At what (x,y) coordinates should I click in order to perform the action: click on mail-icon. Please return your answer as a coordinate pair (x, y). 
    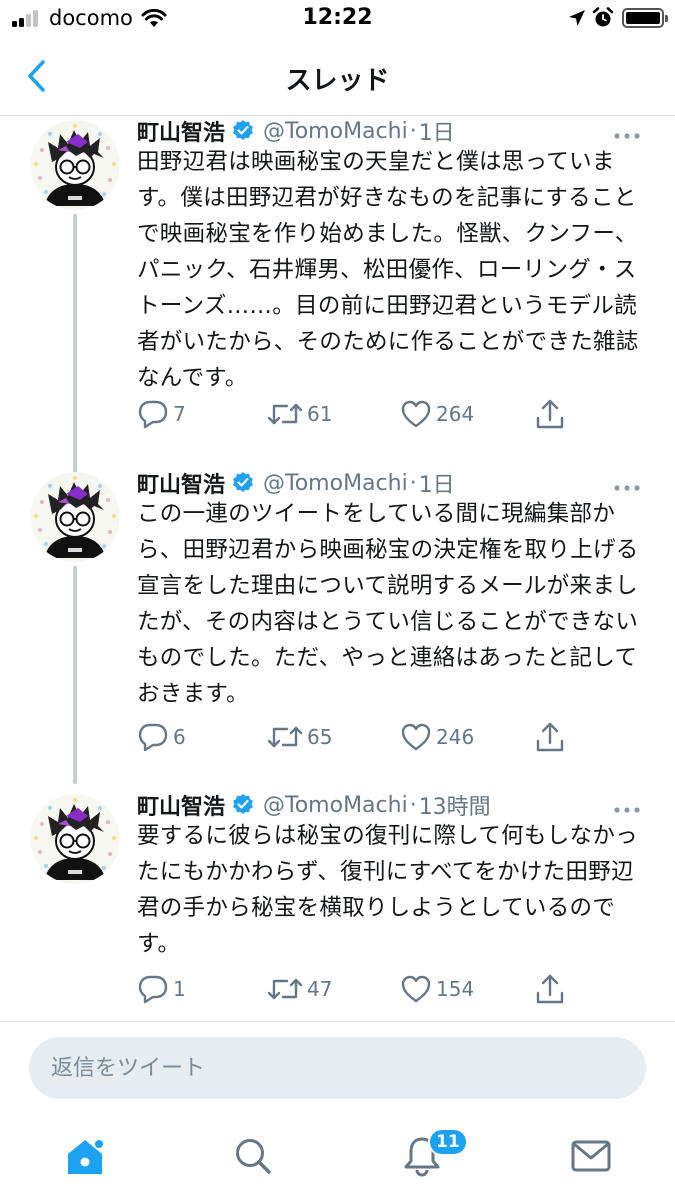
    Looking at the image, I should click on (591, 1156).